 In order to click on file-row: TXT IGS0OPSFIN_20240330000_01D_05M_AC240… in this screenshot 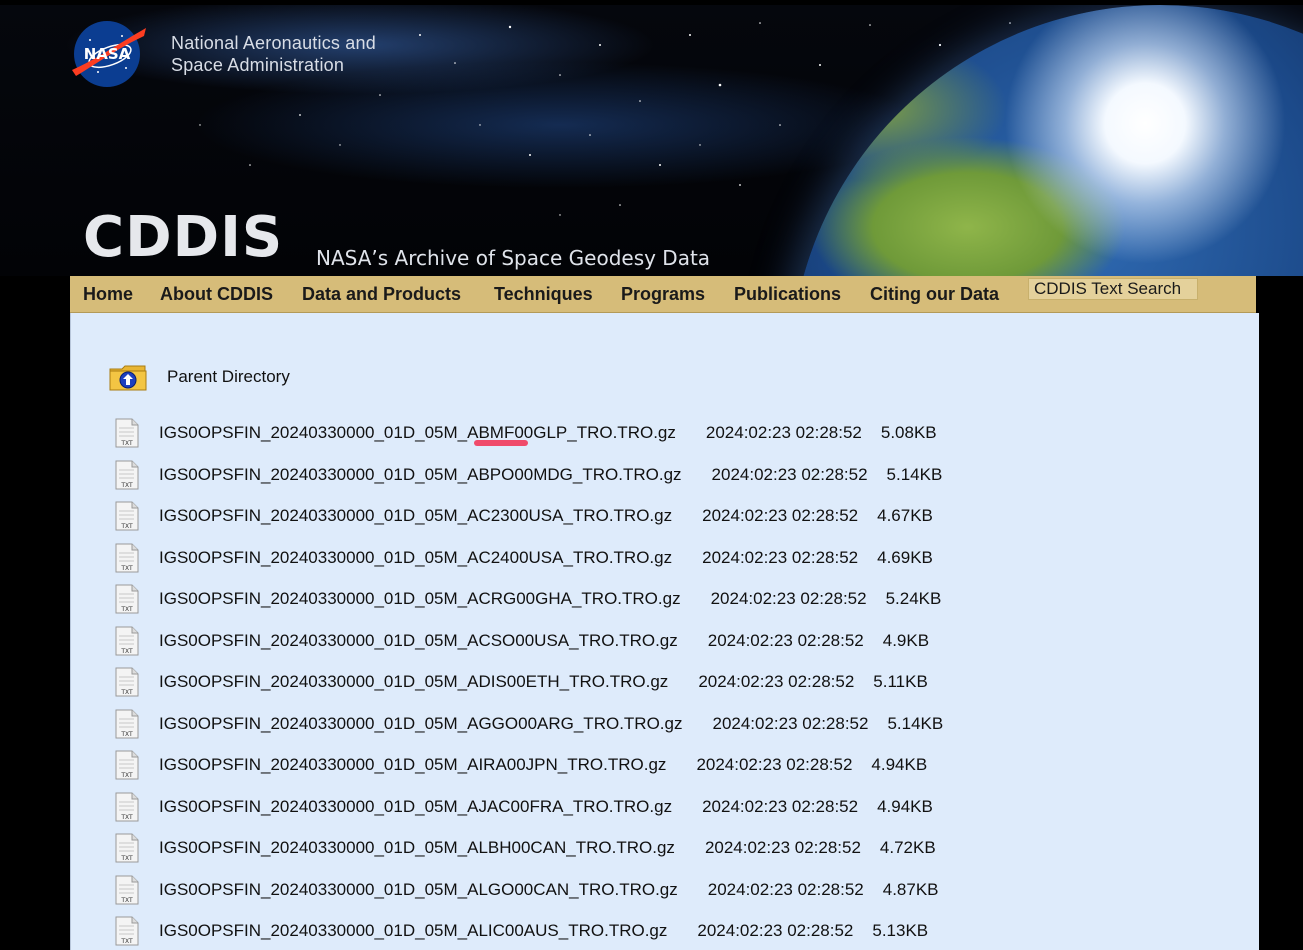, I will do `click(665, 562)`.